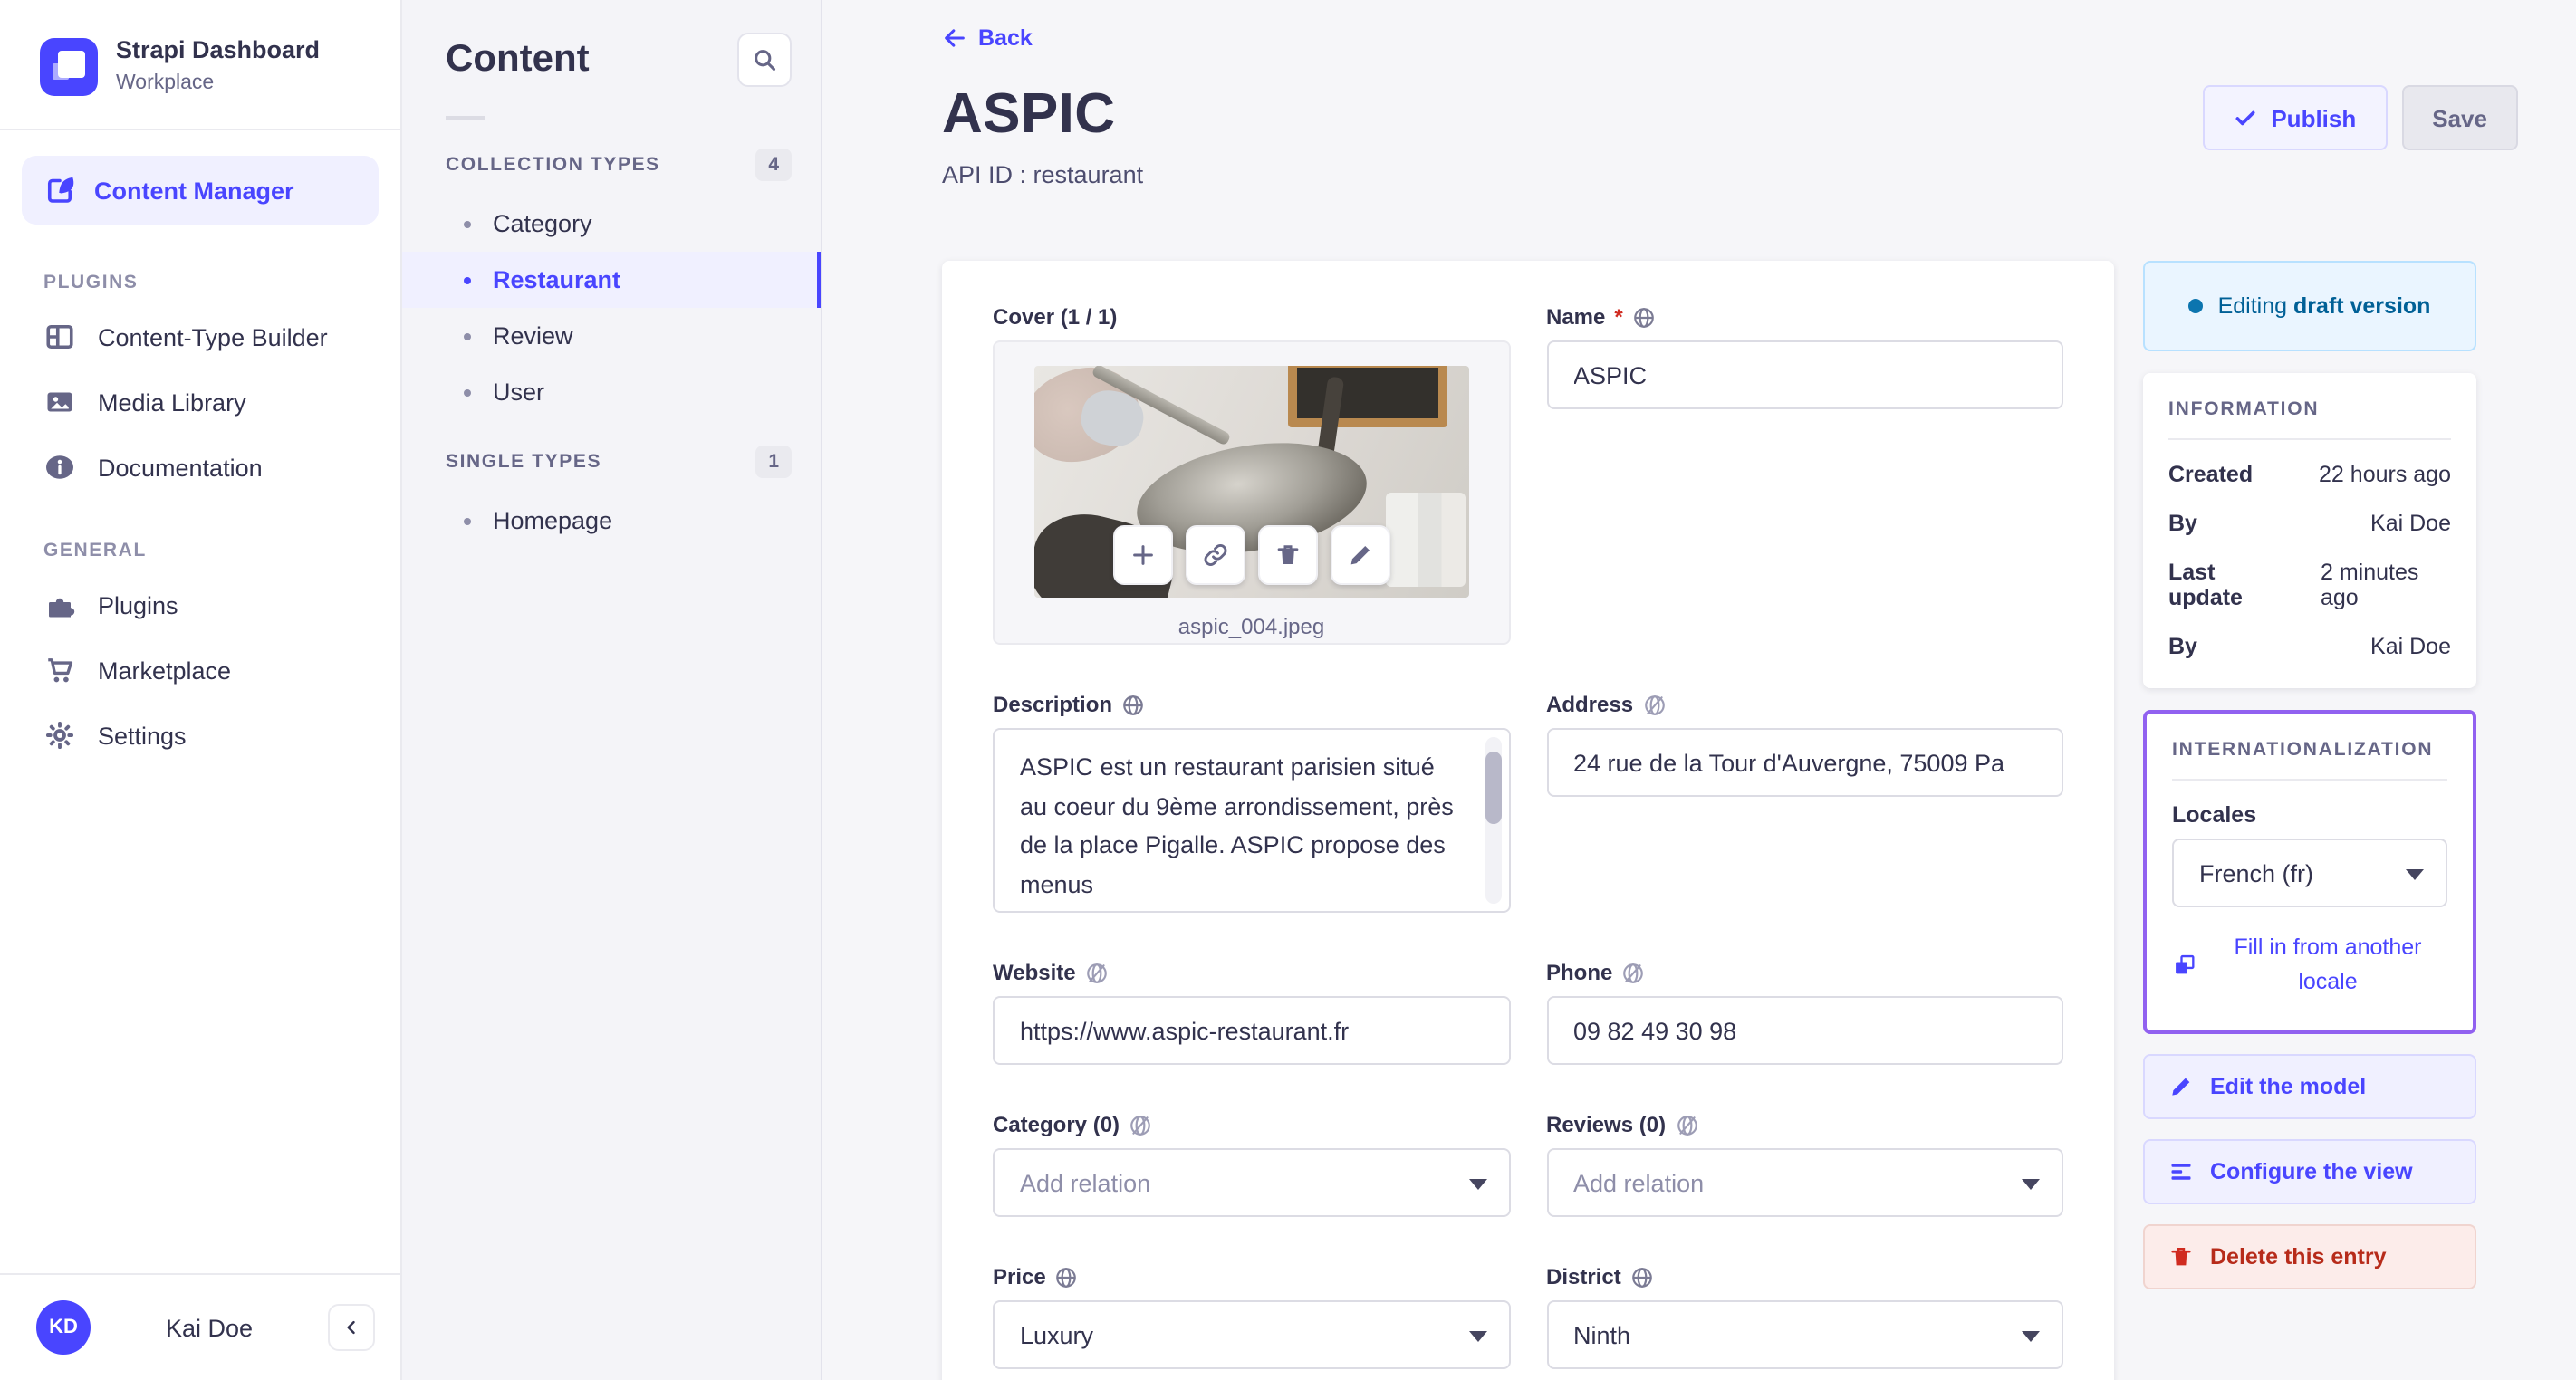 This screenshot has width=2576, height=1380. What do you see at coordinates (611, 392) in the screenshot?
I see `sidebar-item-user: User` at bounding box center [611, 392].